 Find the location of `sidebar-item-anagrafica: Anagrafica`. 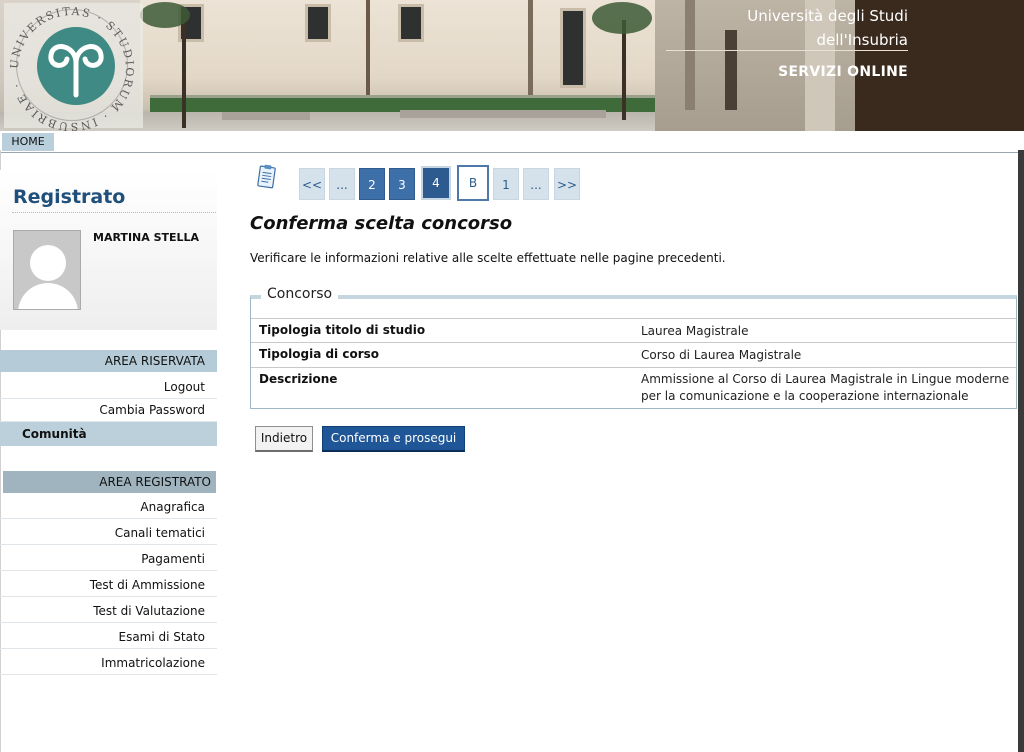

sidebar-item-anagrafica: Anagrafica is located at coordinates (108, 507).